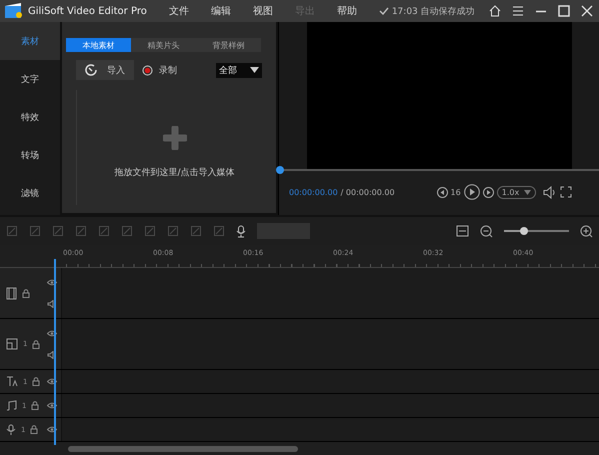 The width and height of the screenshot is (599, 455). I want to click on sidebar-item: 素材, so click(30, 41).